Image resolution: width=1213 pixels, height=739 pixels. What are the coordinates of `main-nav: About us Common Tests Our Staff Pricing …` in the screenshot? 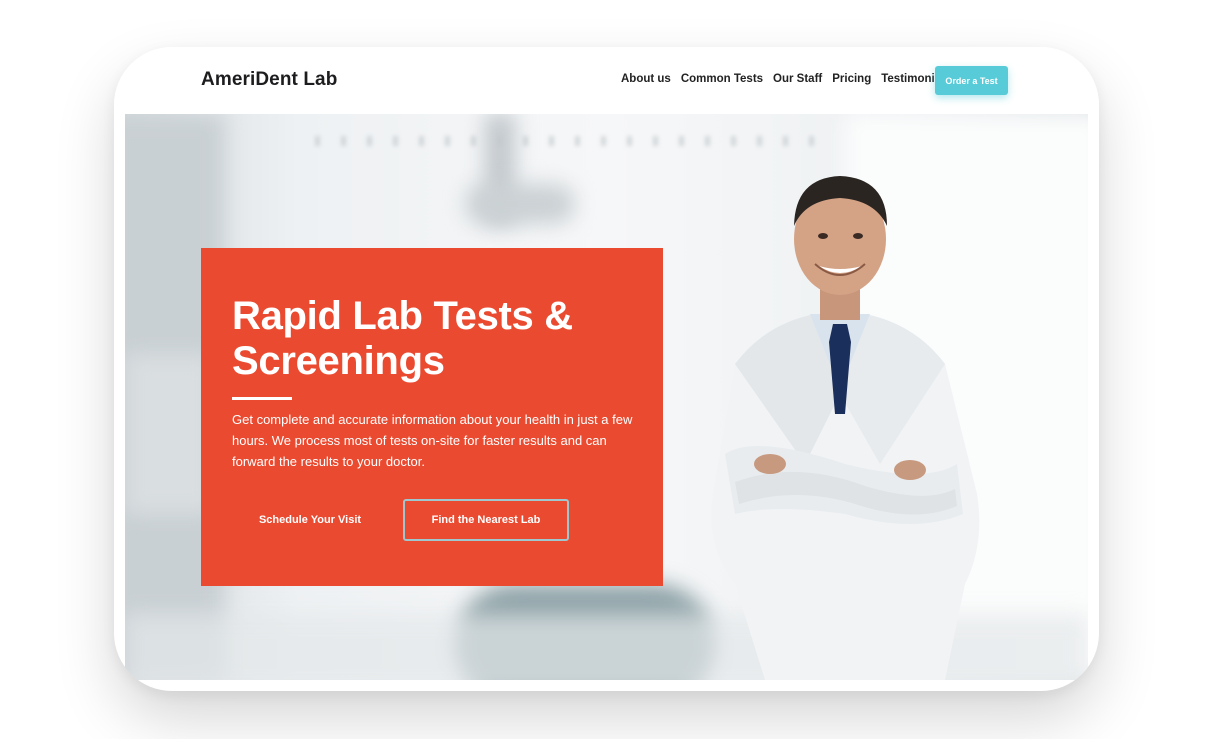 It's located at (786, 79).